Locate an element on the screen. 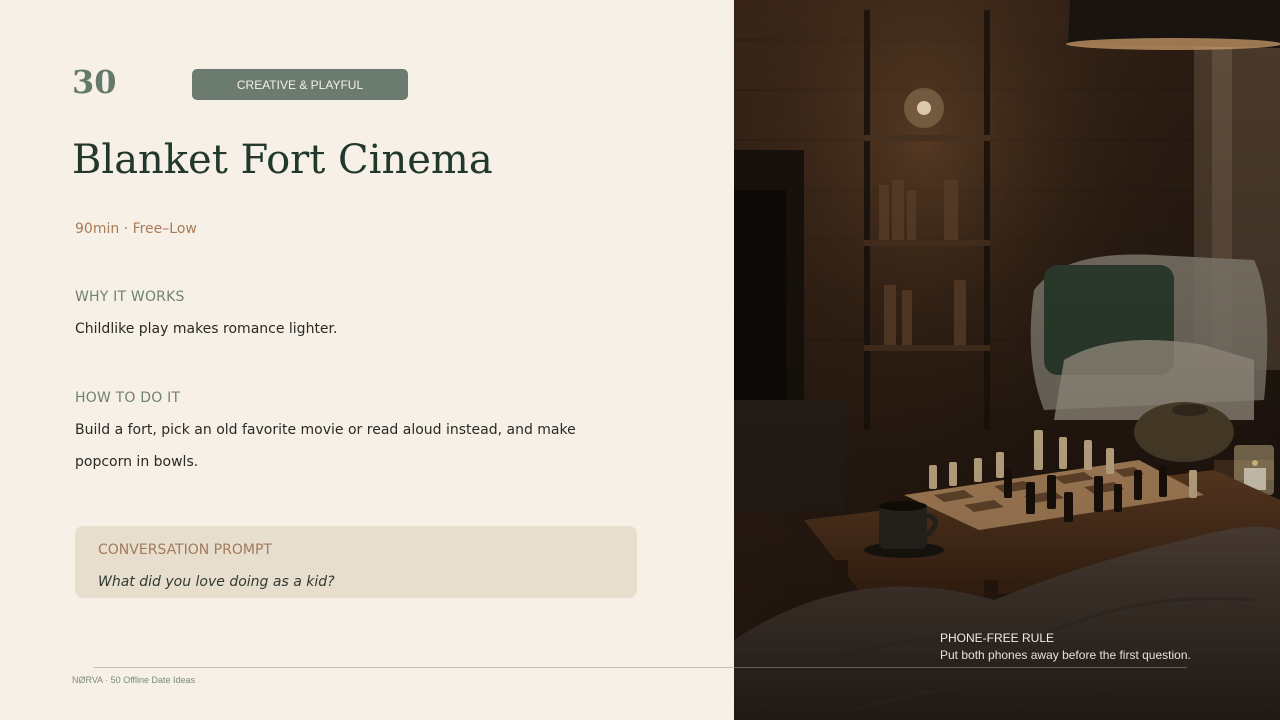 This screenshot has height=720, width=1280. phone-free-rule-title: PHONE-FREE RULE is located at coordinates (997, 638).